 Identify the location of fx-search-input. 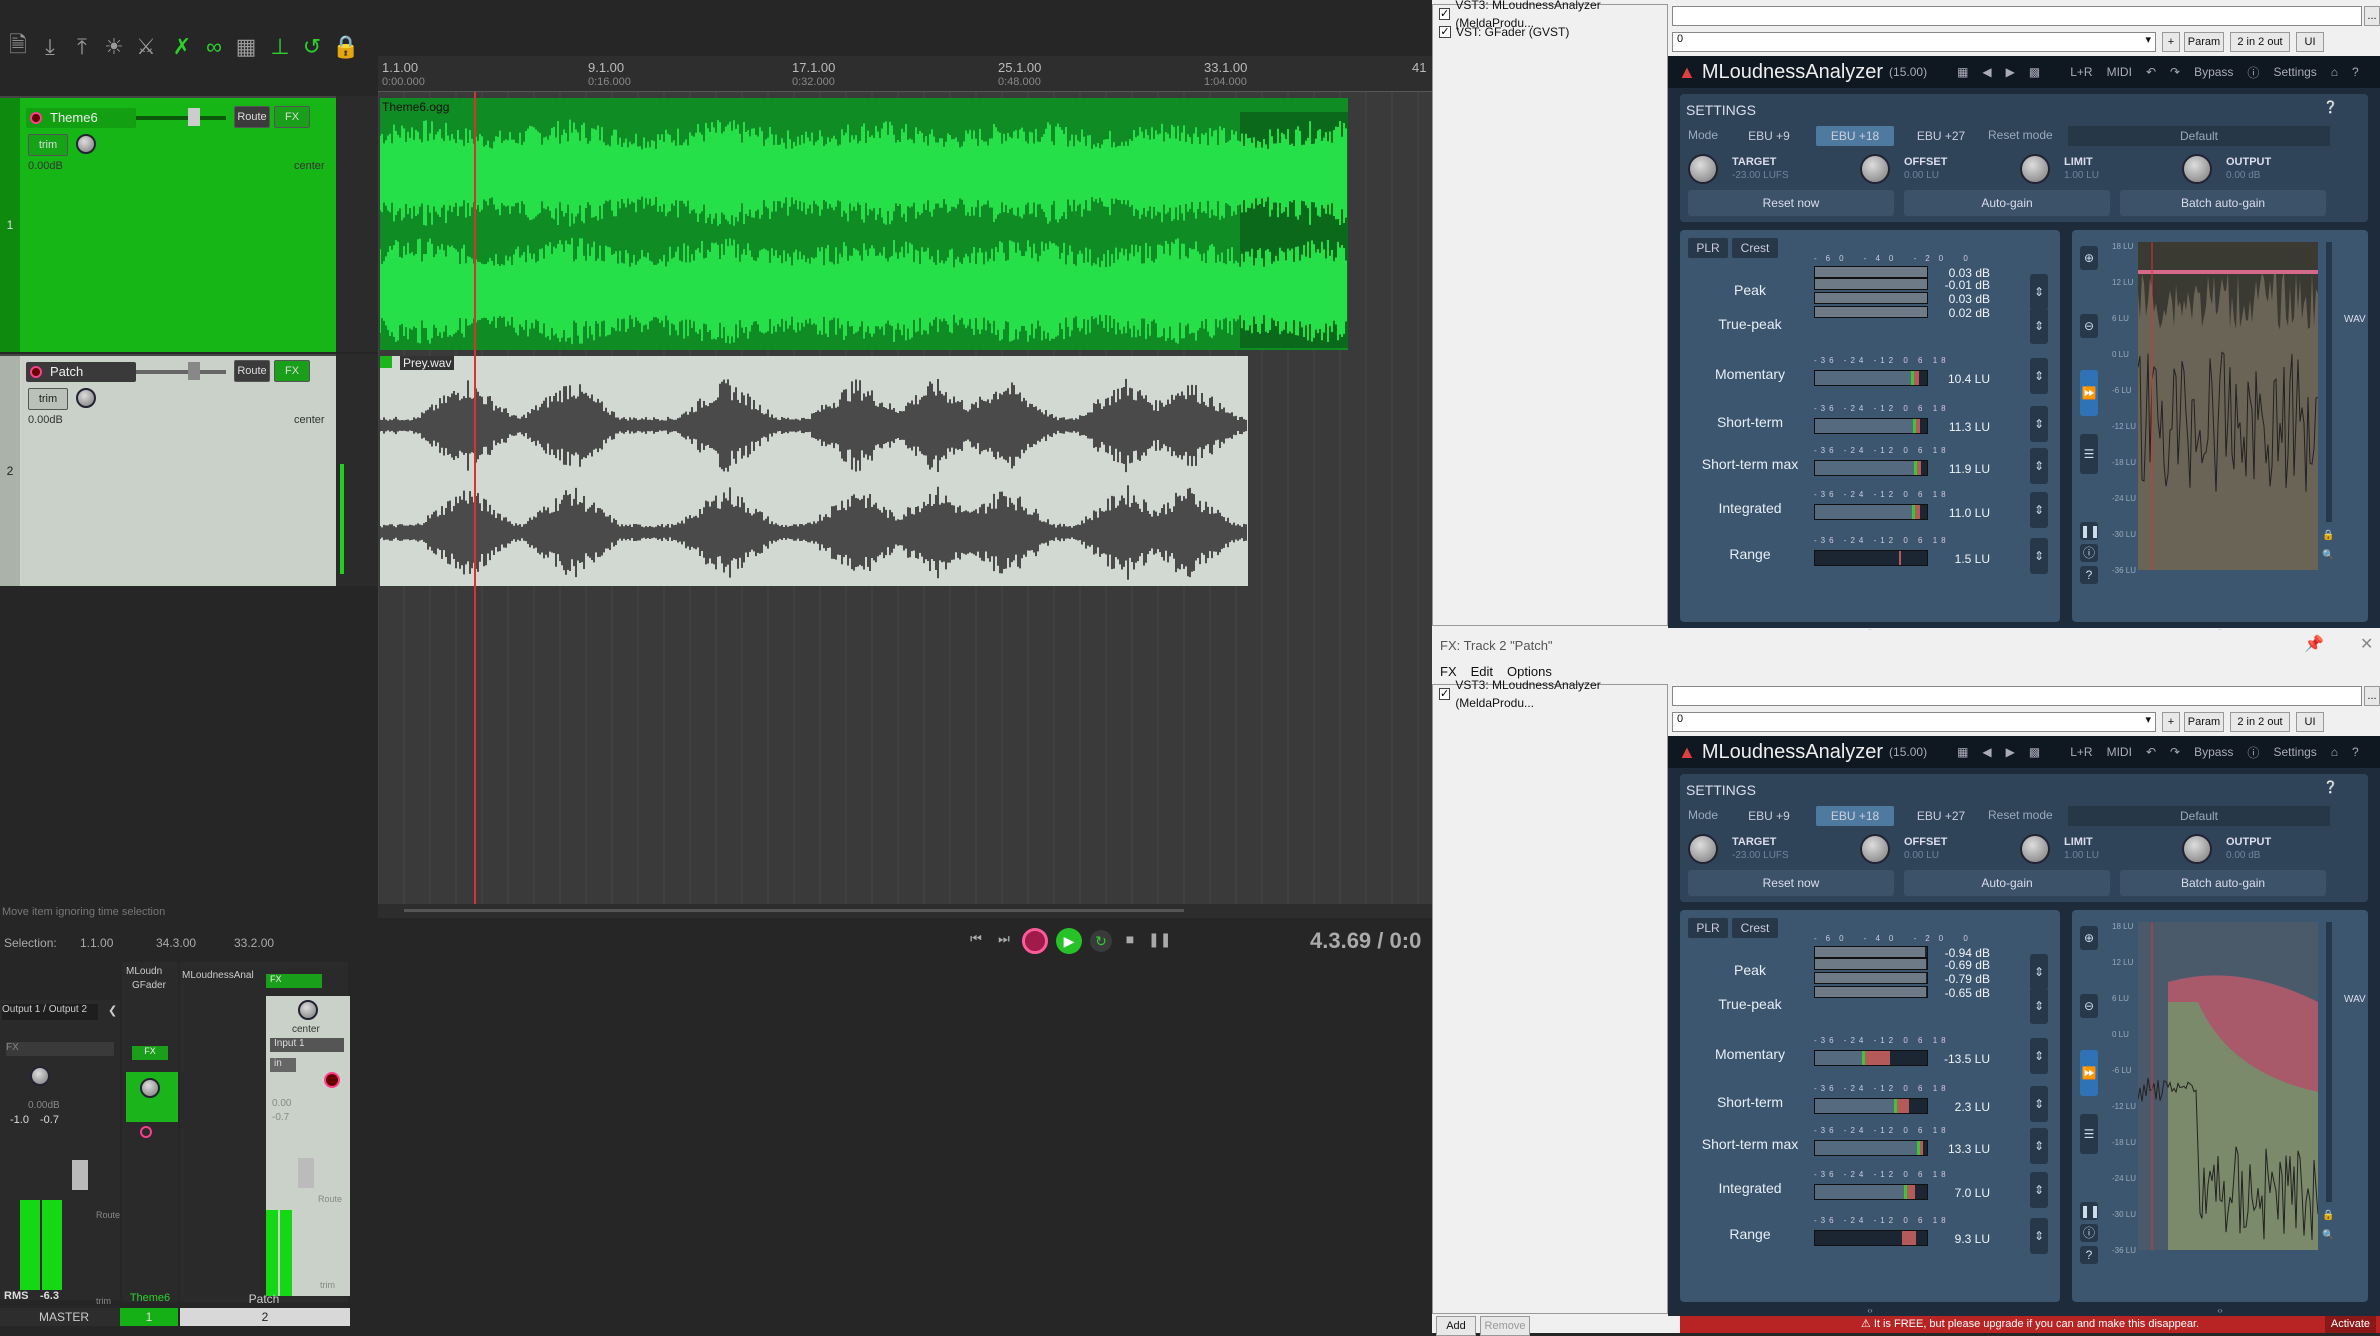
(2017, 696).